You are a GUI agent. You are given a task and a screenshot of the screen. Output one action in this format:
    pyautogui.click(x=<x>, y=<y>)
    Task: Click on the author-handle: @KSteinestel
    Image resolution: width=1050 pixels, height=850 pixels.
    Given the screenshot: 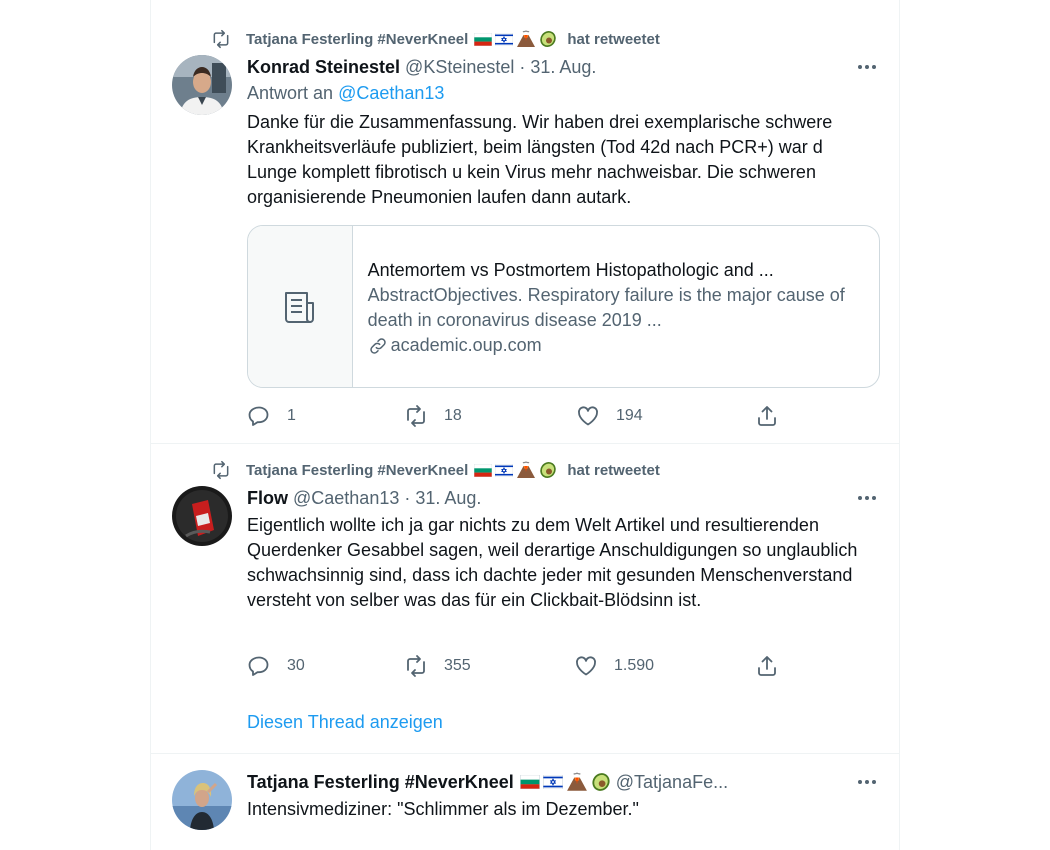 What is the action you would take?
    pyautogui.click(x=459, y=67)
    